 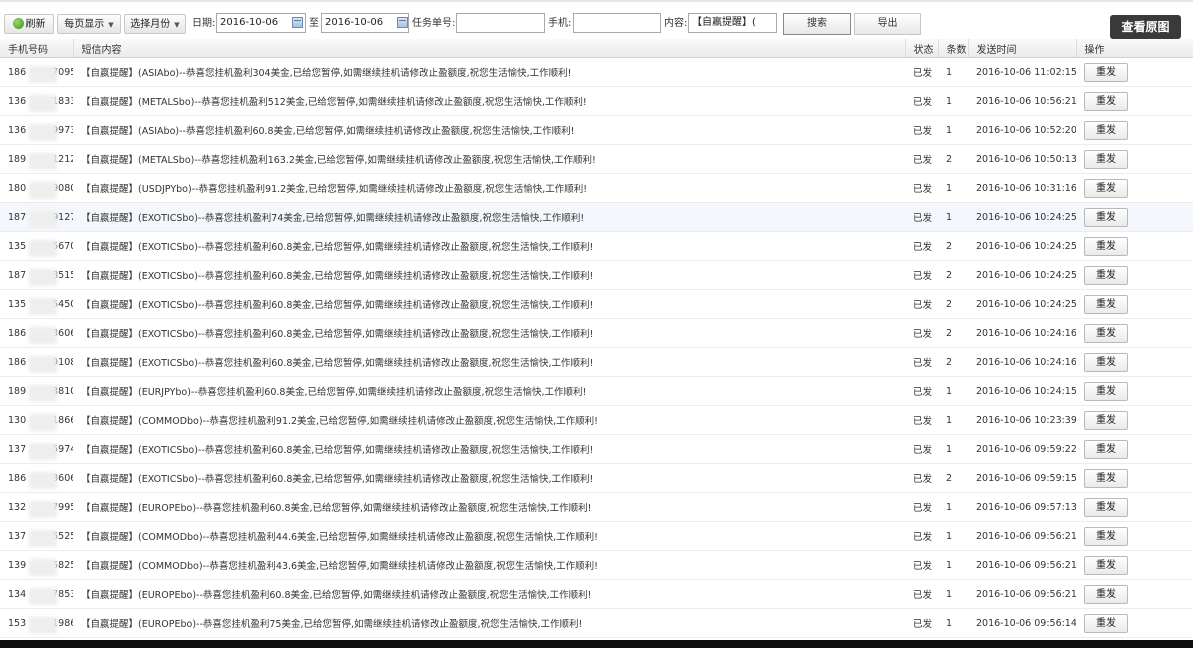 I want to click on phone-number: 1869108, so click(x=40, y=364).